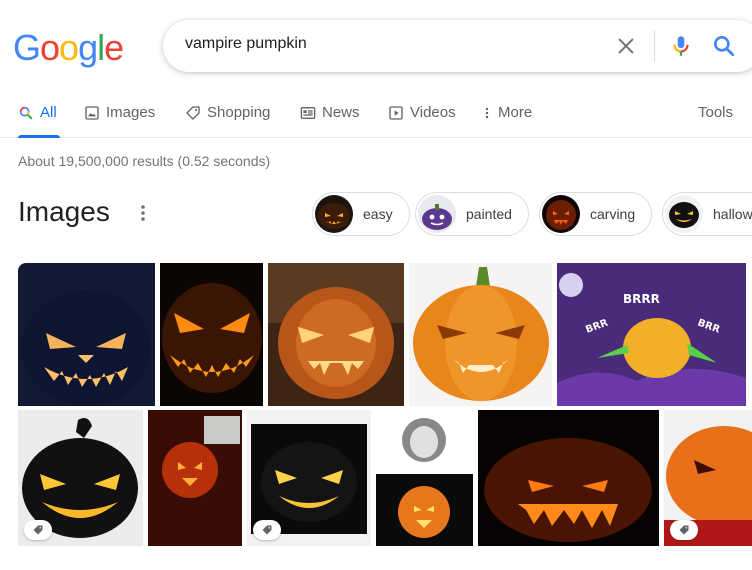 This screenshot has height=570, width=752. I want to click on search-box: vampire pumpkin, so click(457, 46).